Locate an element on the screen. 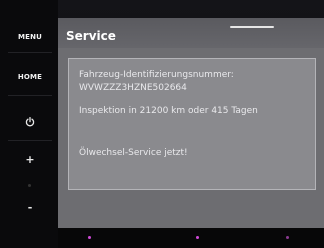  home-button: HOME is located at coordinates (30, 77).